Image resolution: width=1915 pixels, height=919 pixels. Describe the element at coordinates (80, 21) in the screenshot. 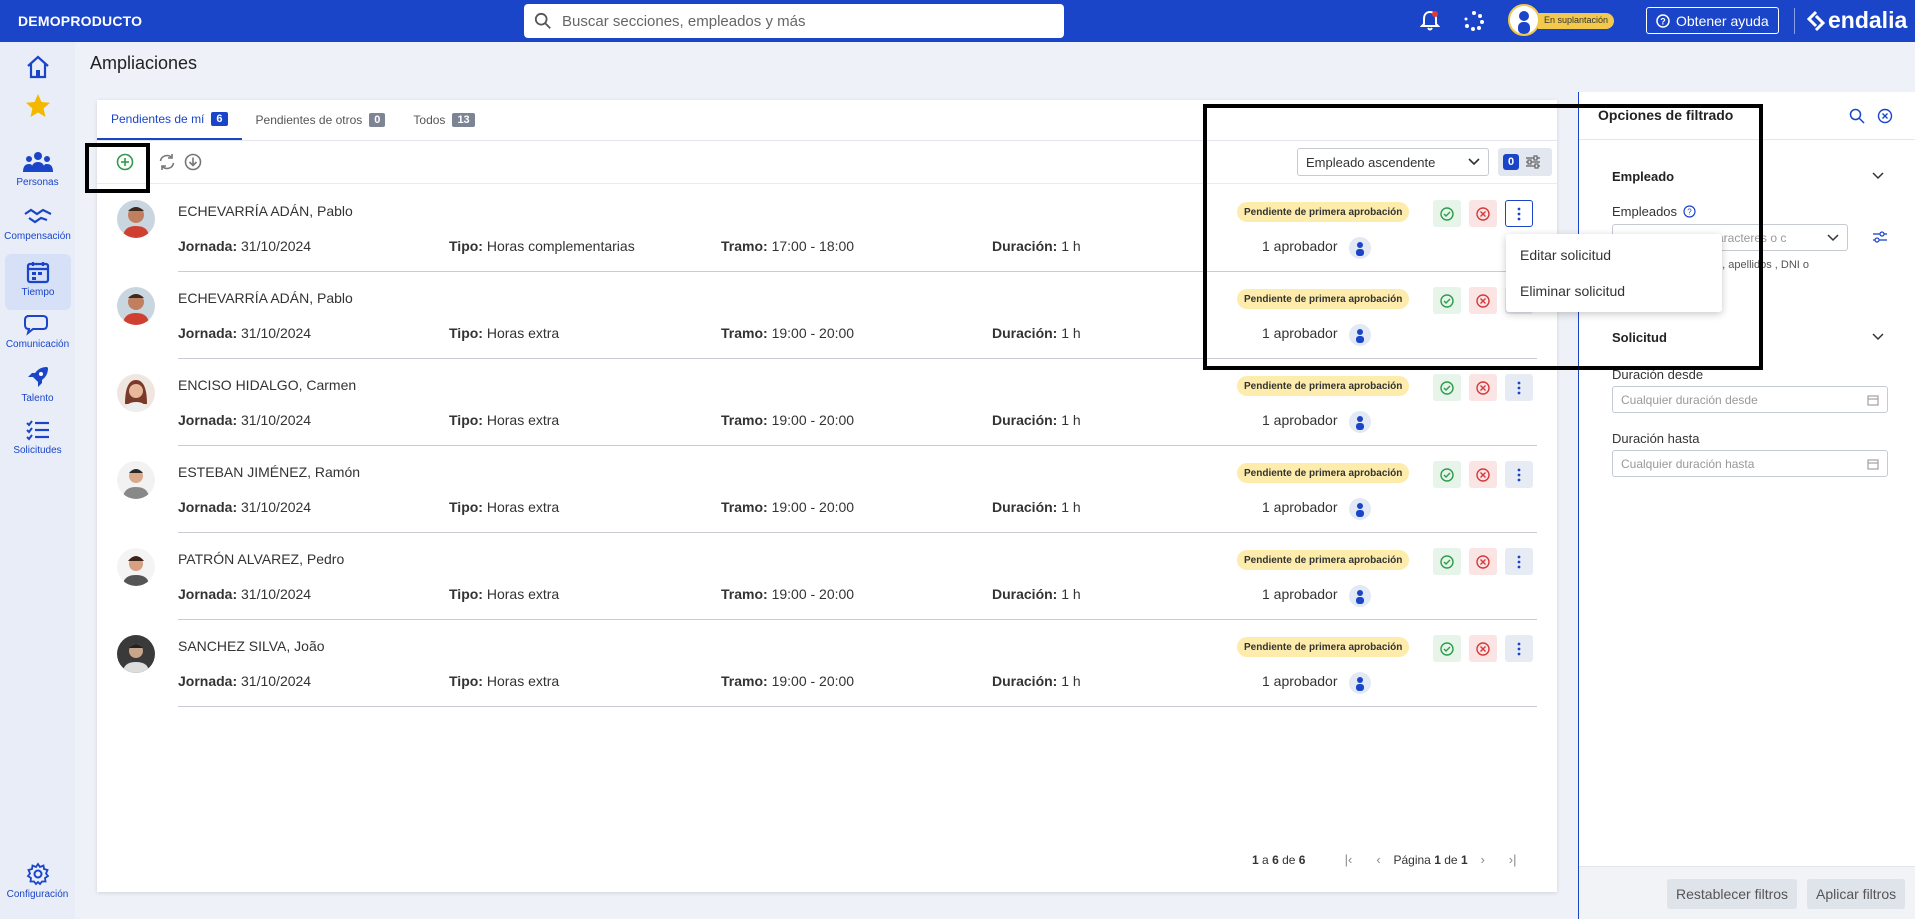

I see `company-name: DEMOPRODUCTO` at that location.